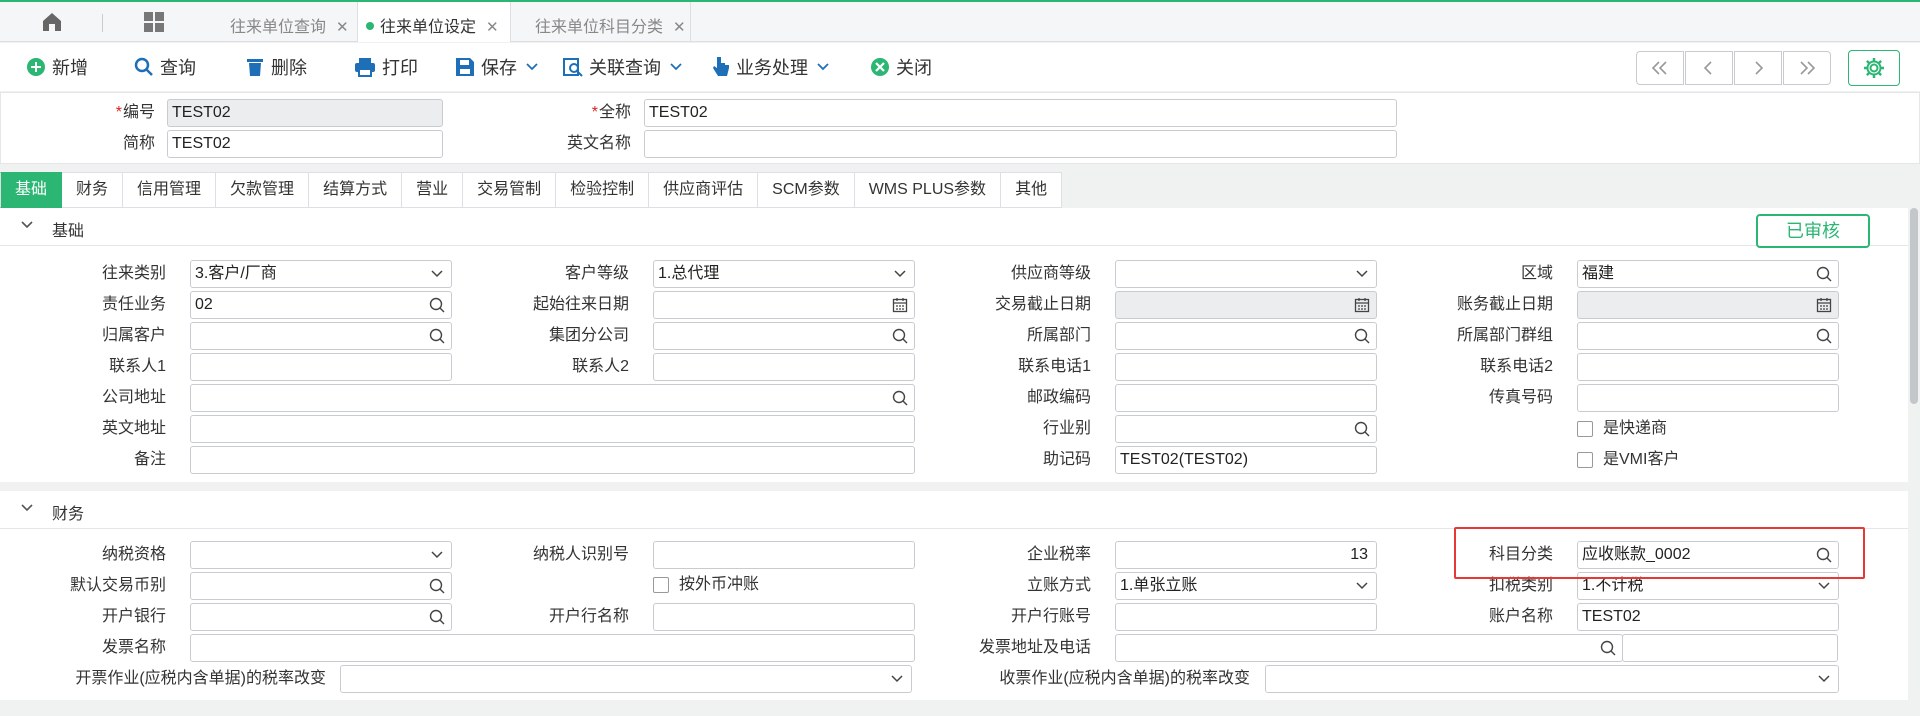 The width and height of the screenshot is (1920, 716). What do you see at coordinates (1758, 68) in the screenshot?
I see `next-record-button` at bounding box center [1758, 68].